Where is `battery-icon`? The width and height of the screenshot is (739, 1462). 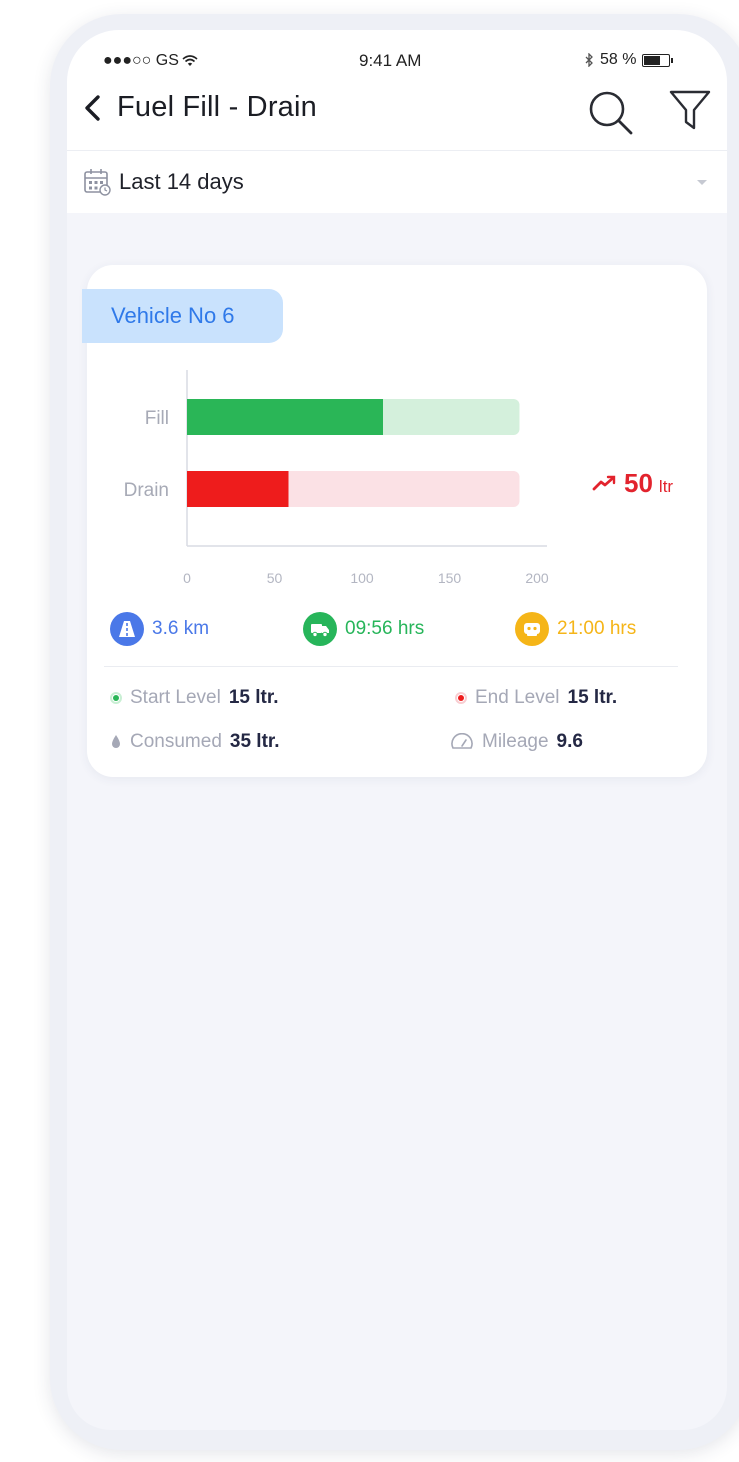 battery-icon is located at coordinates (658, 60).